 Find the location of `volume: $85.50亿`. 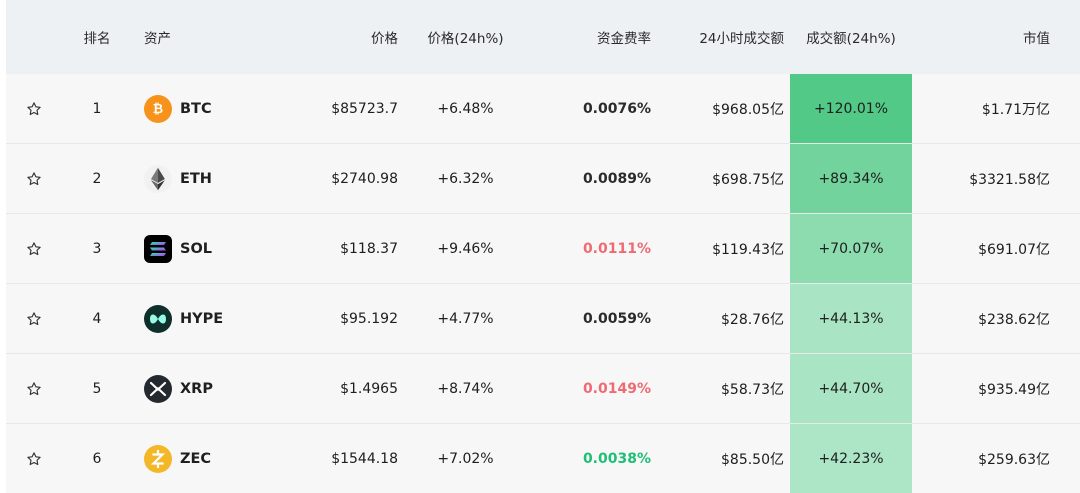

volume: $85.50亿 is located at coordinates (752, 459).